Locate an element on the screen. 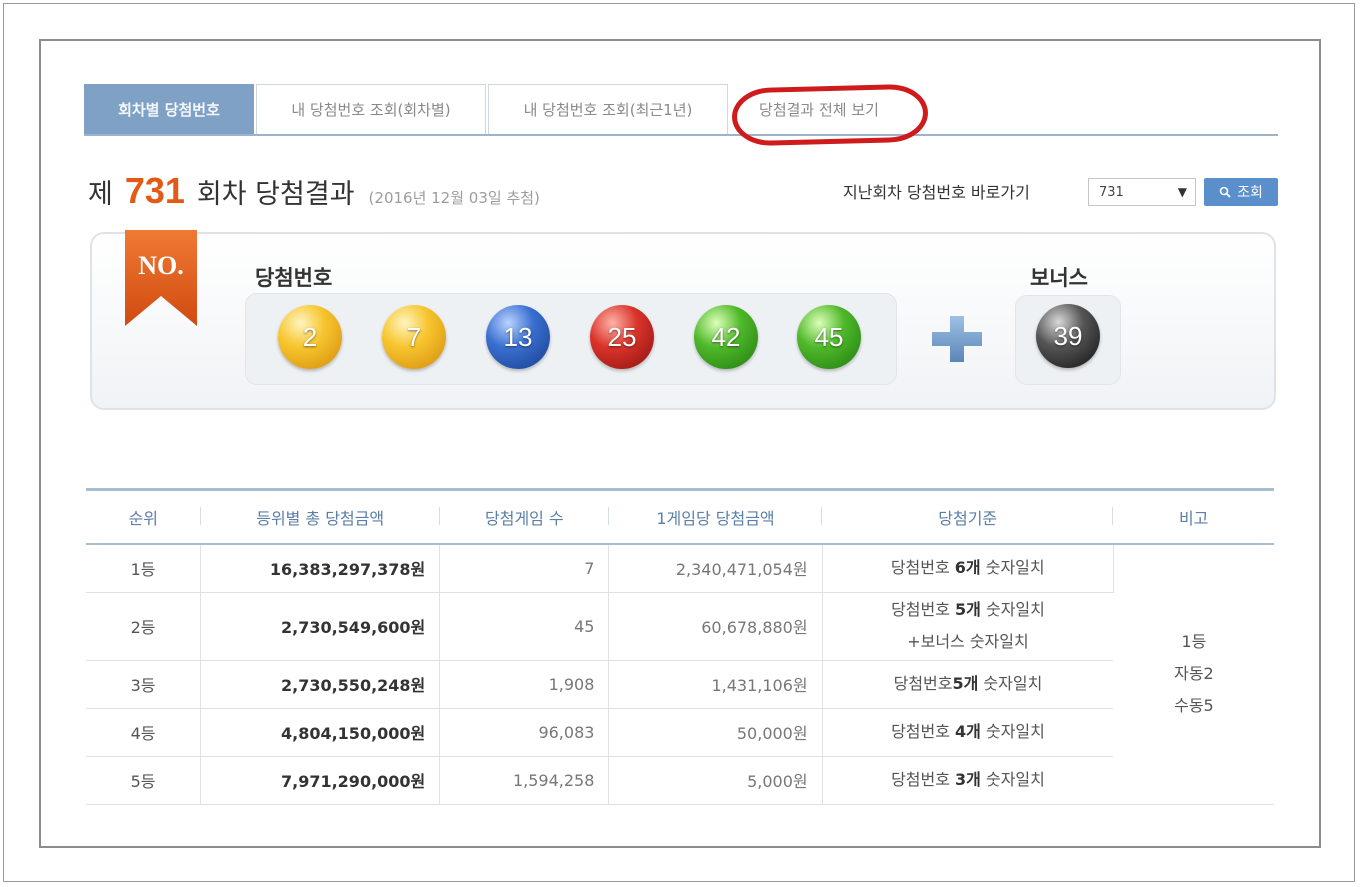  round-select-value: 731 is located at coordinates (1111, 192).